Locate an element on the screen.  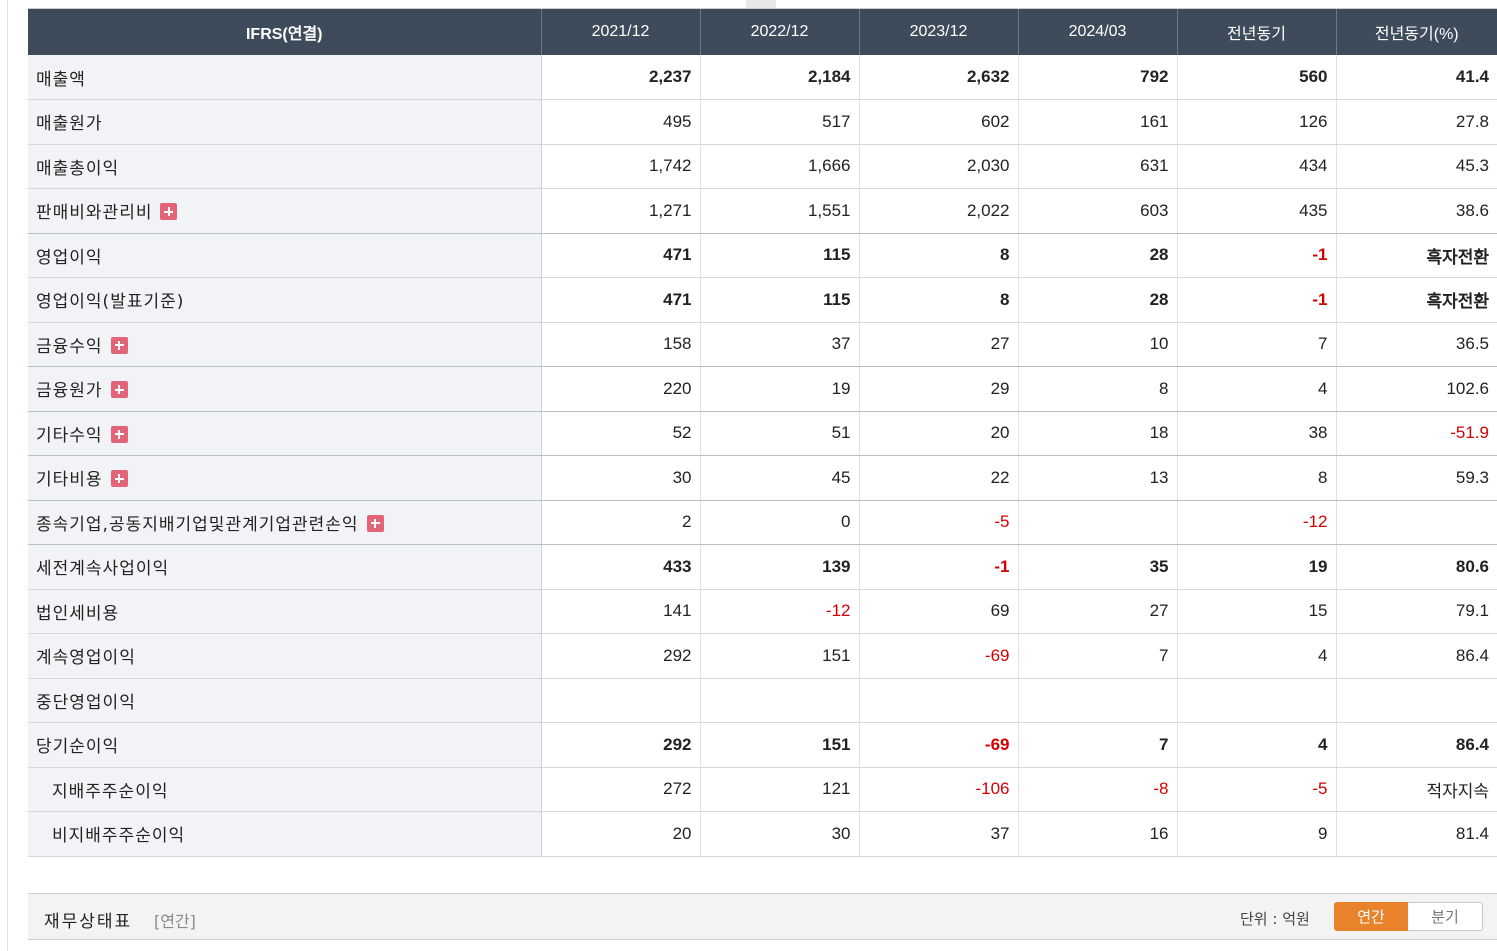
cell-value: 115 is located at coordinates (780, 300).